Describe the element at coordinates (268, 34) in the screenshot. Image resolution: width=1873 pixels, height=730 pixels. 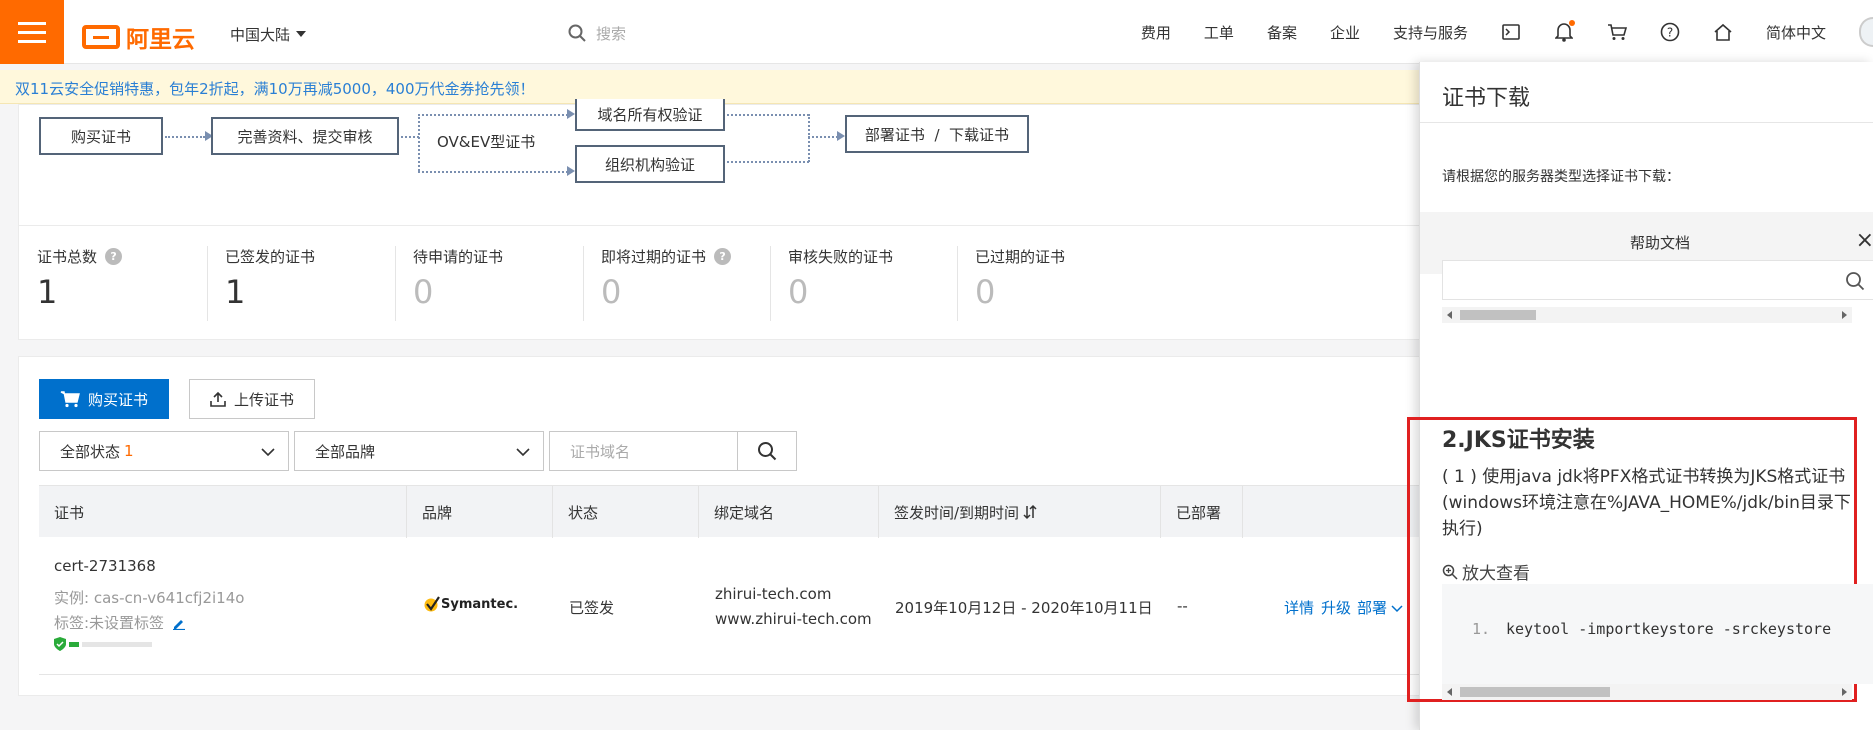
I see `region-selector: 中国大陆` at that location.